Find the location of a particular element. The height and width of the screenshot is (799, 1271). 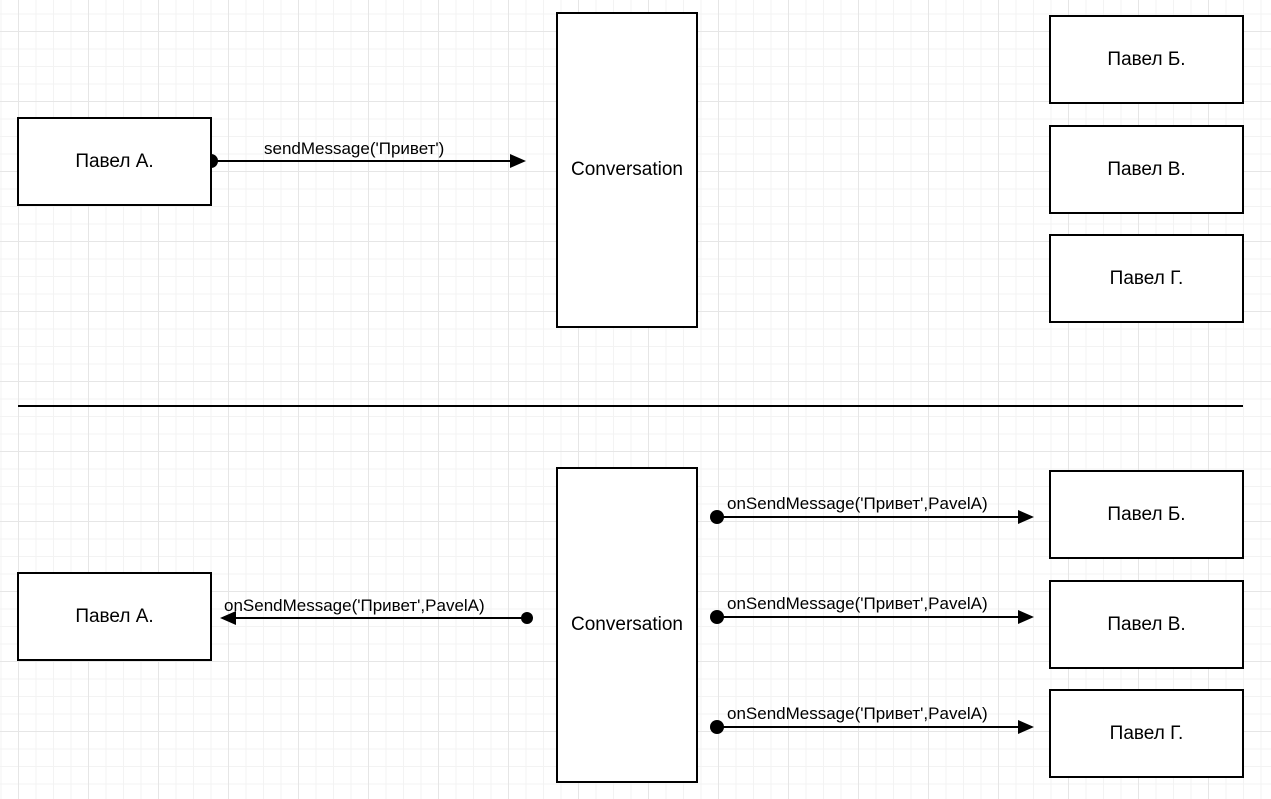

bottom-receiver-box-b: Павел Б. is located at coordinates (1146, 514).